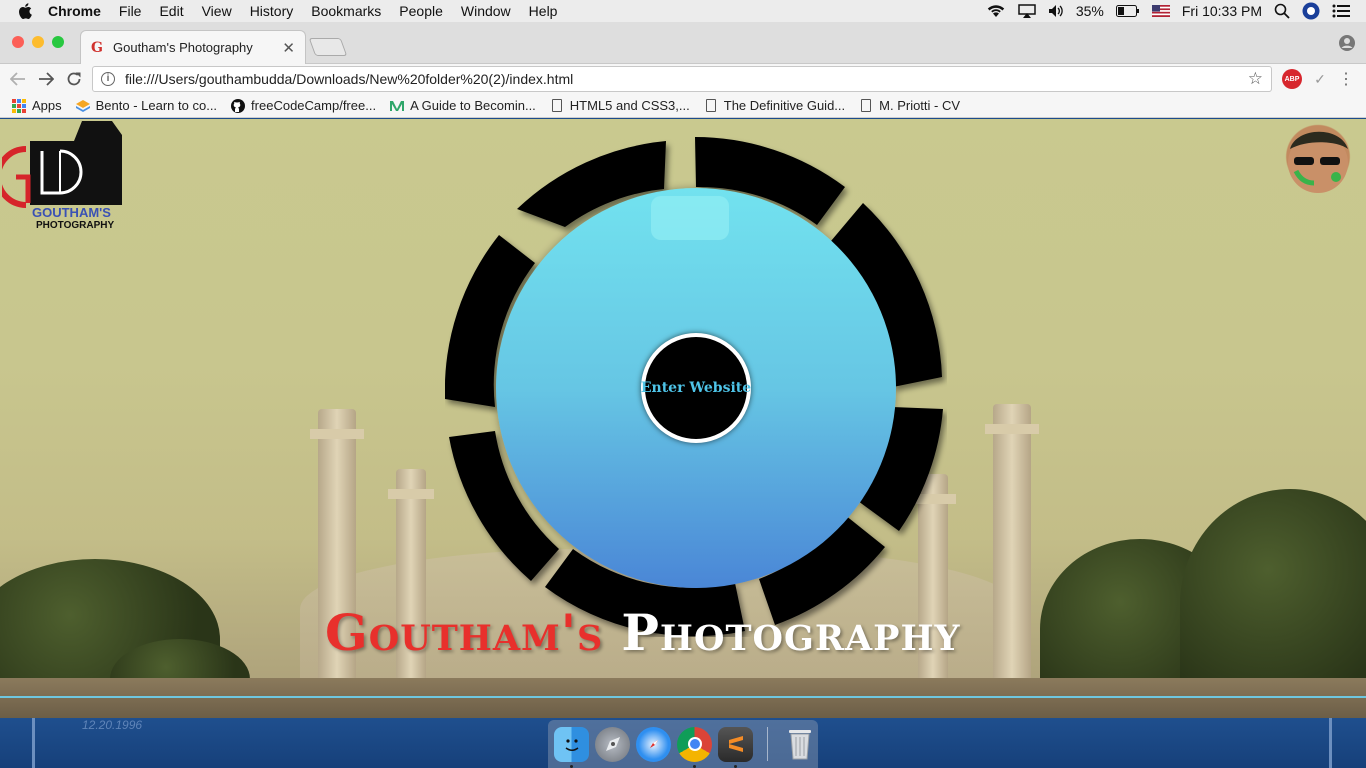  Describe the element at coordinates (996, 11) in the screenshot. I see `wifi-icon` at that location.